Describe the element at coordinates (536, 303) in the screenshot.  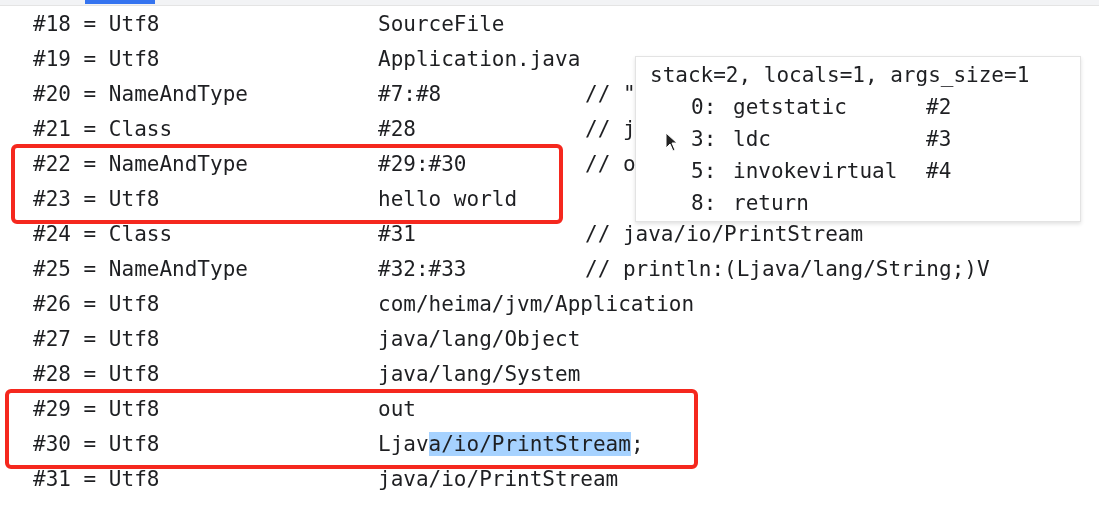
I see `constant-value: com/heima/jvm/Application` at that location.